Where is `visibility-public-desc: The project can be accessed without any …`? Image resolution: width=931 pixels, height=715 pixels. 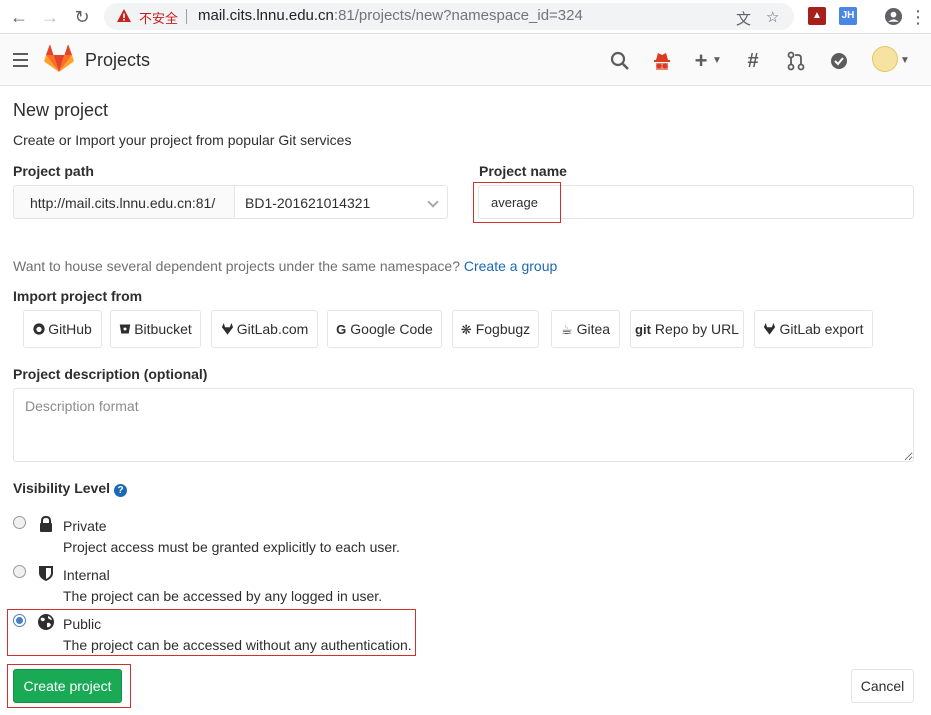
visibility-public-desc: The project can be accessed without any … is located at coordinates (237, 645).